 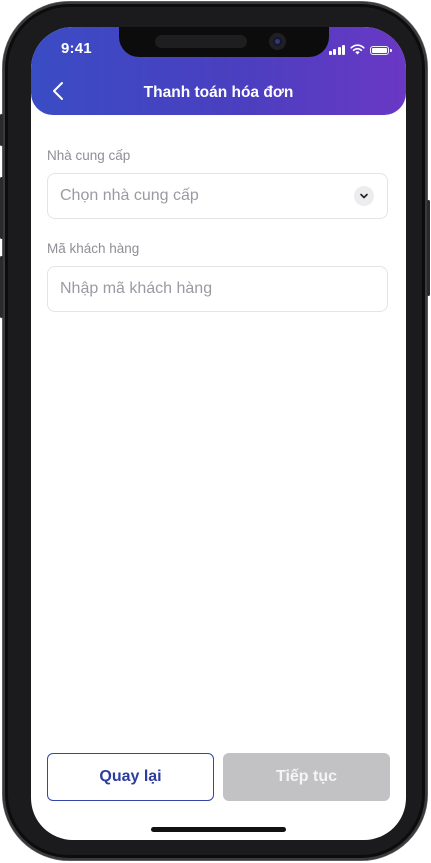 I want to click on customer-code-input, so click(x=217, y=289).